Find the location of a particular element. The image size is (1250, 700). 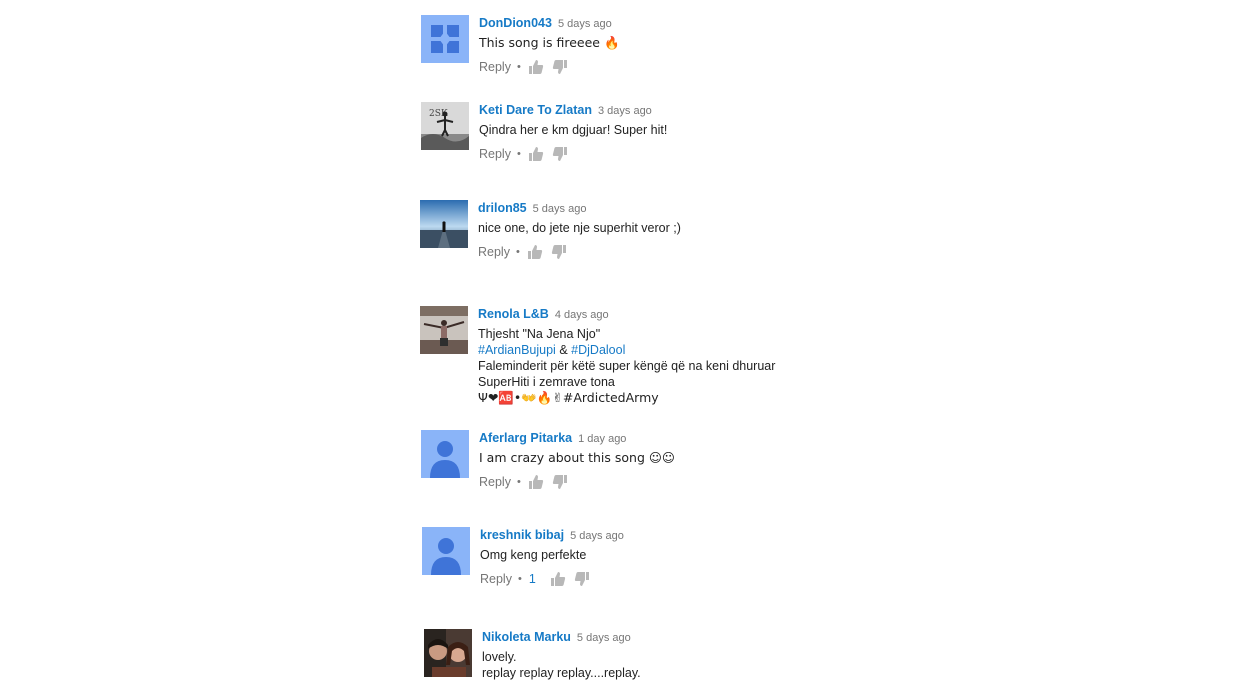

comment-text: Qindra her e km dgjuar! Super hit! is located at coordinates (689, 130).